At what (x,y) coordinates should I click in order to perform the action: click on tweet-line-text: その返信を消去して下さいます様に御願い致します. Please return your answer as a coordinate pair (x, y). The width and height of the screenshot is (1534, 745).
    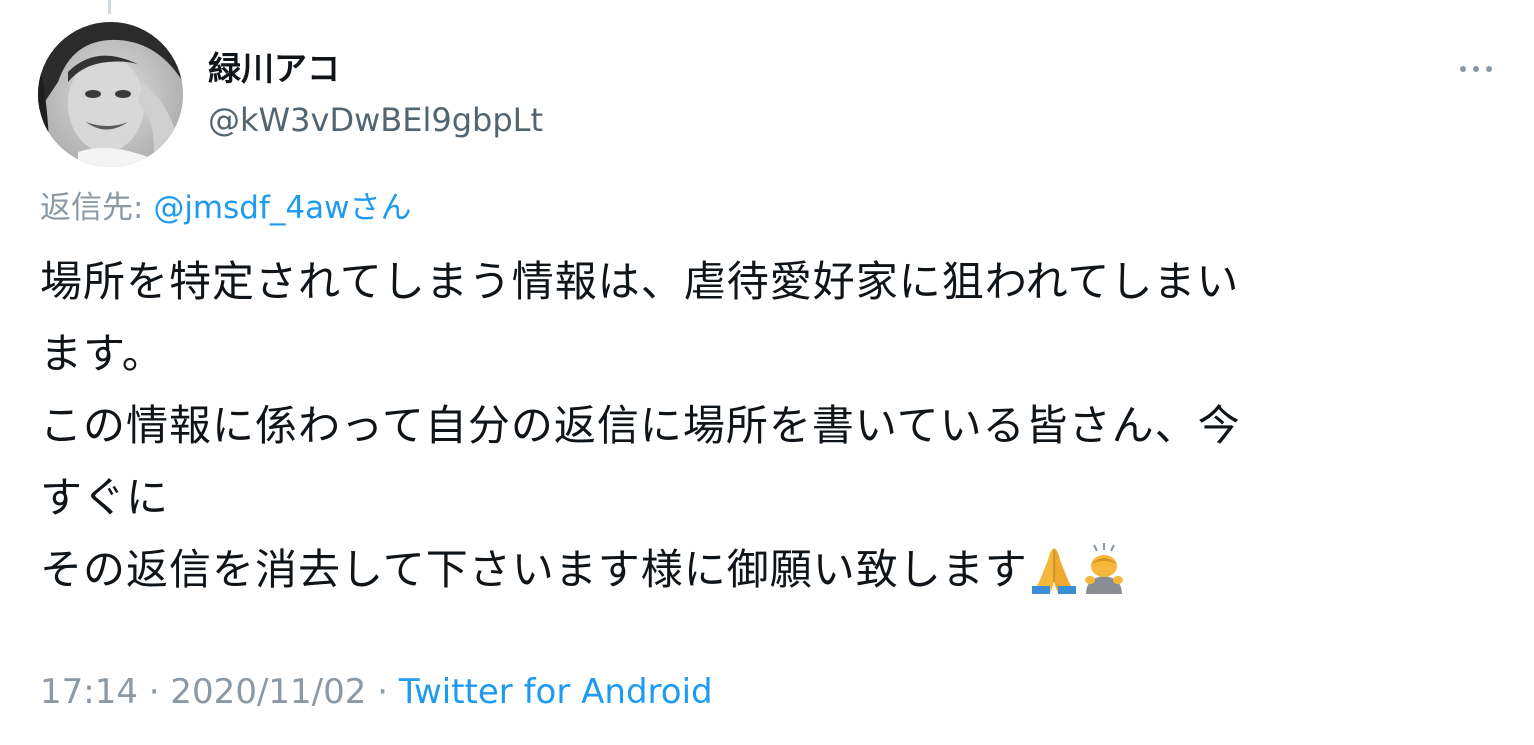
    Looking at the image, I should click on (534, 569).